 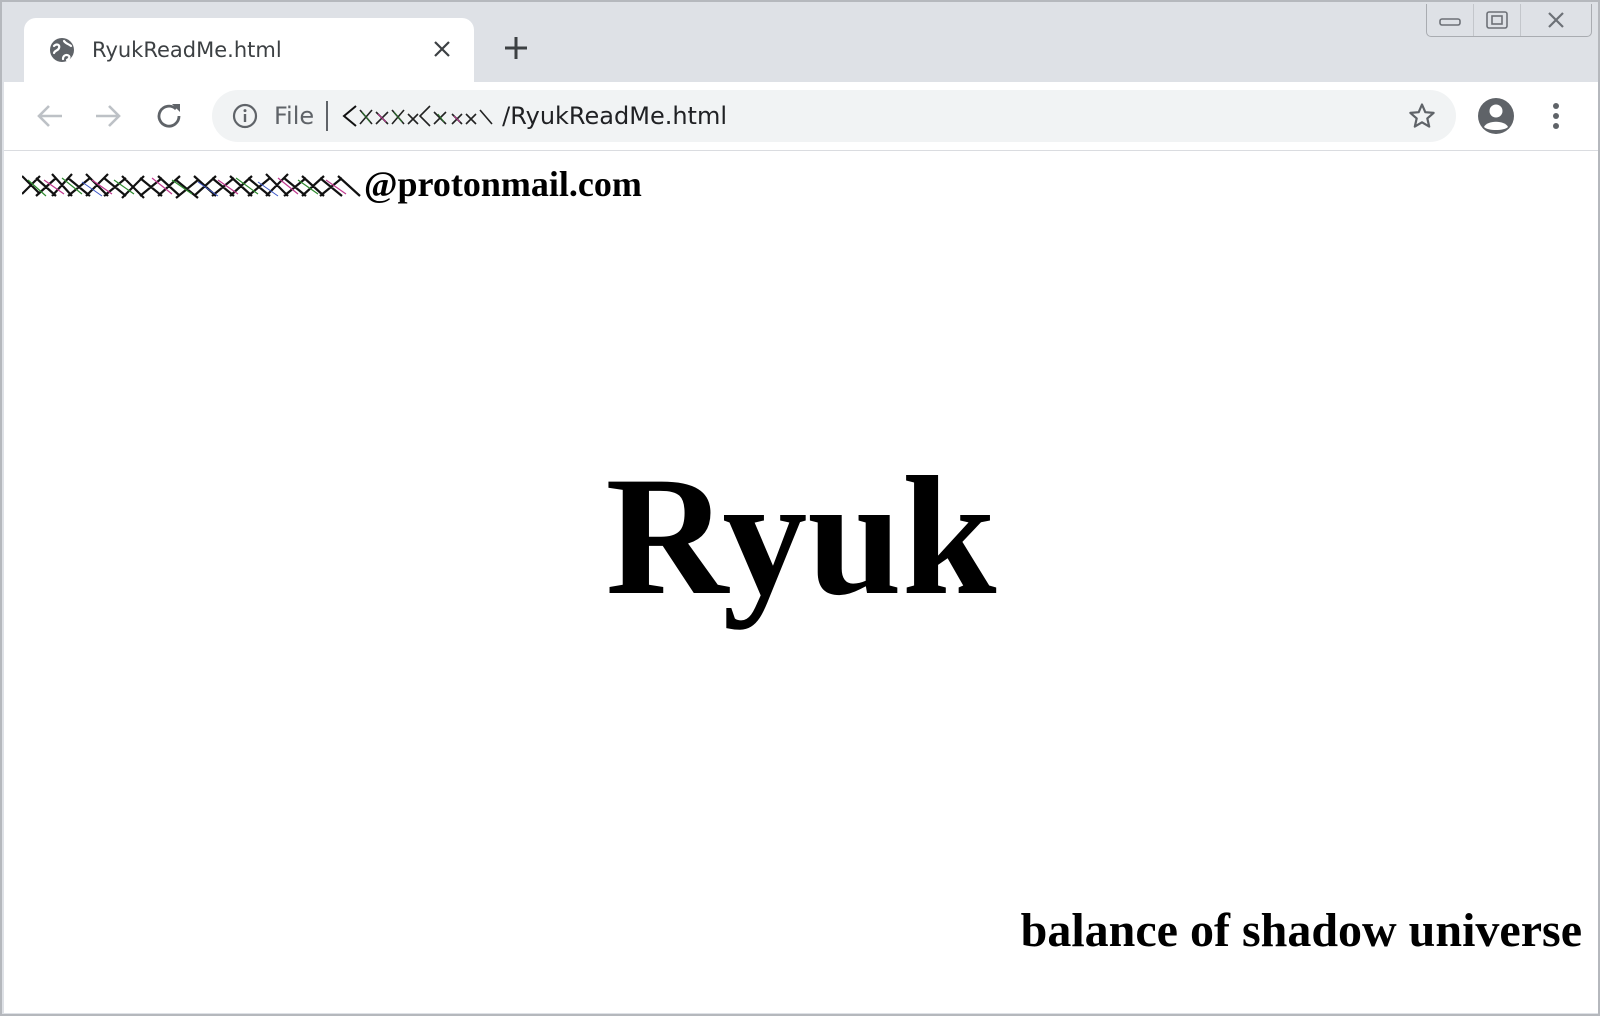 What do you see at coordinates (294, 116) in the screenshot?
I see `address-scheme: File` at bounding box center [294, 116].